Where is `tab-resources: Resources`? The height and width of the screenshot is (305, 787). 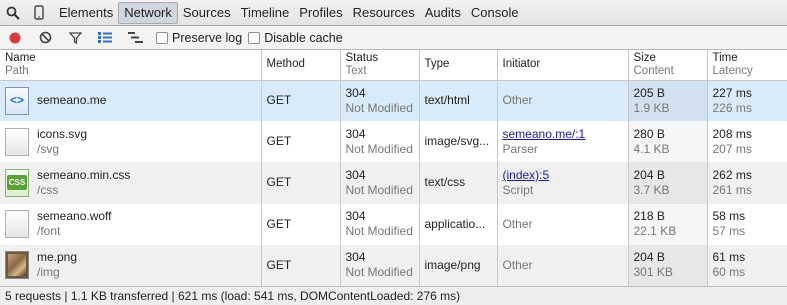
tab-resources: Resources is located at coordinates (384, 13).